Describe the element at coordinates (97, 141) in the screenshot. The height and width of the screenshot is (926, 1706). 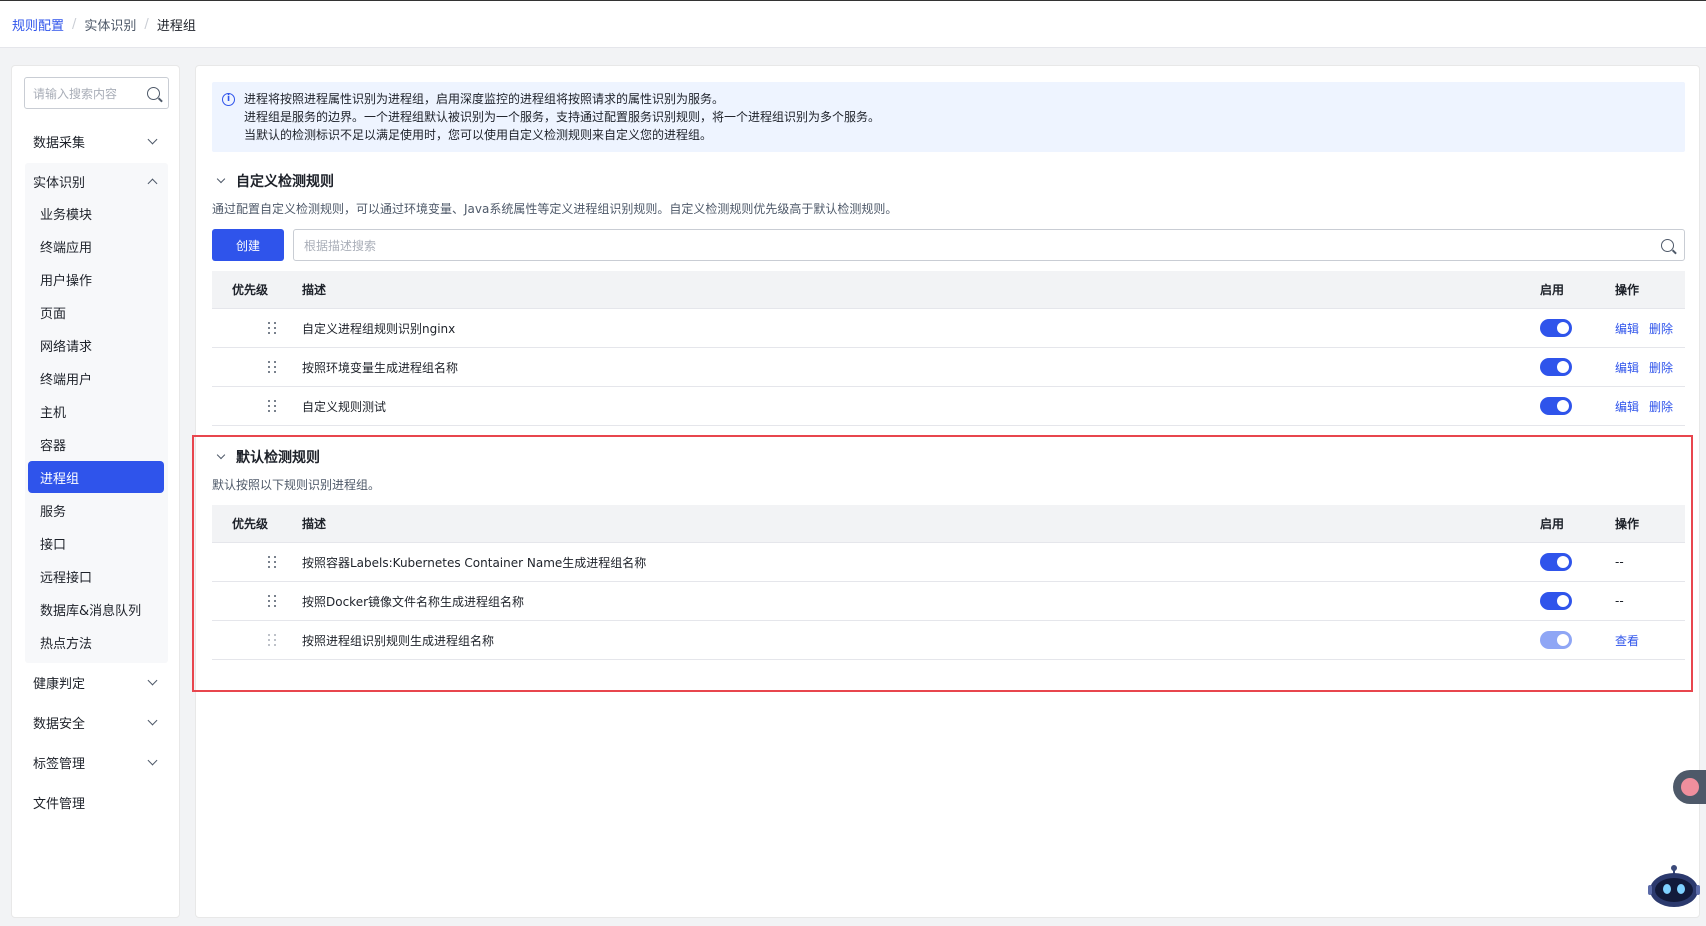
I see `sidebar-group-data-collect: 数据采集` at that location.